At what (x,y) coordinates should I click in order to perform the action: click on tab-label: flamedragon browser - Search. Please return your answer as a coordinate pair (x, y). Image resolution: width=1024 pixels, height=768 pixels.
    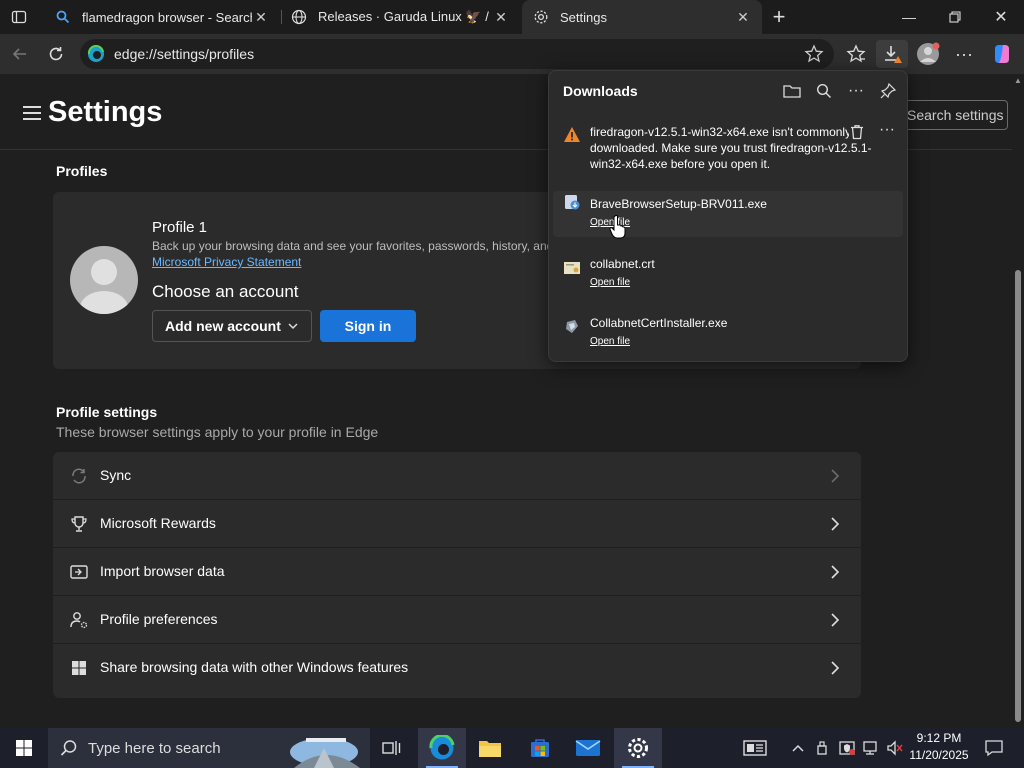
    Looking at the image, I should click on (167, 17).